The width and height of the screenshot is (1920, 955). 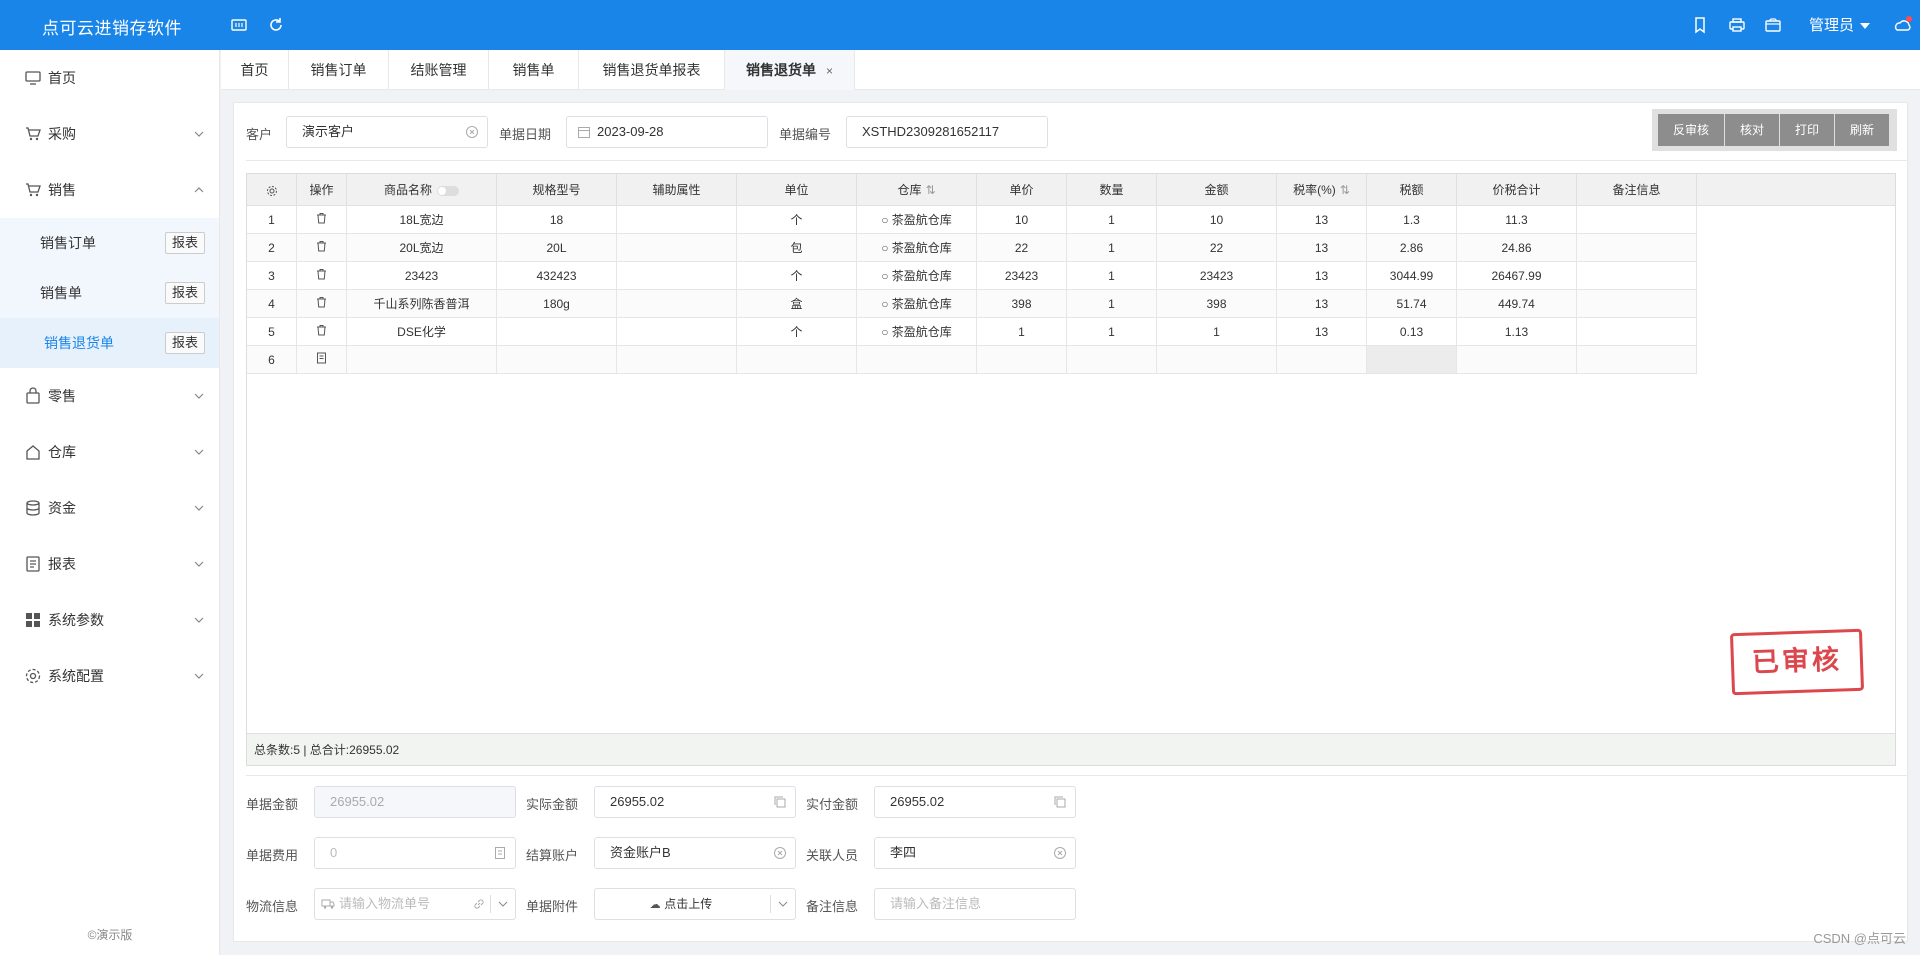 What do you see at coordinates (1862, 130) in the screenshot?
I see `refresh-button: 刷新` at bounding box center [1862, 130].